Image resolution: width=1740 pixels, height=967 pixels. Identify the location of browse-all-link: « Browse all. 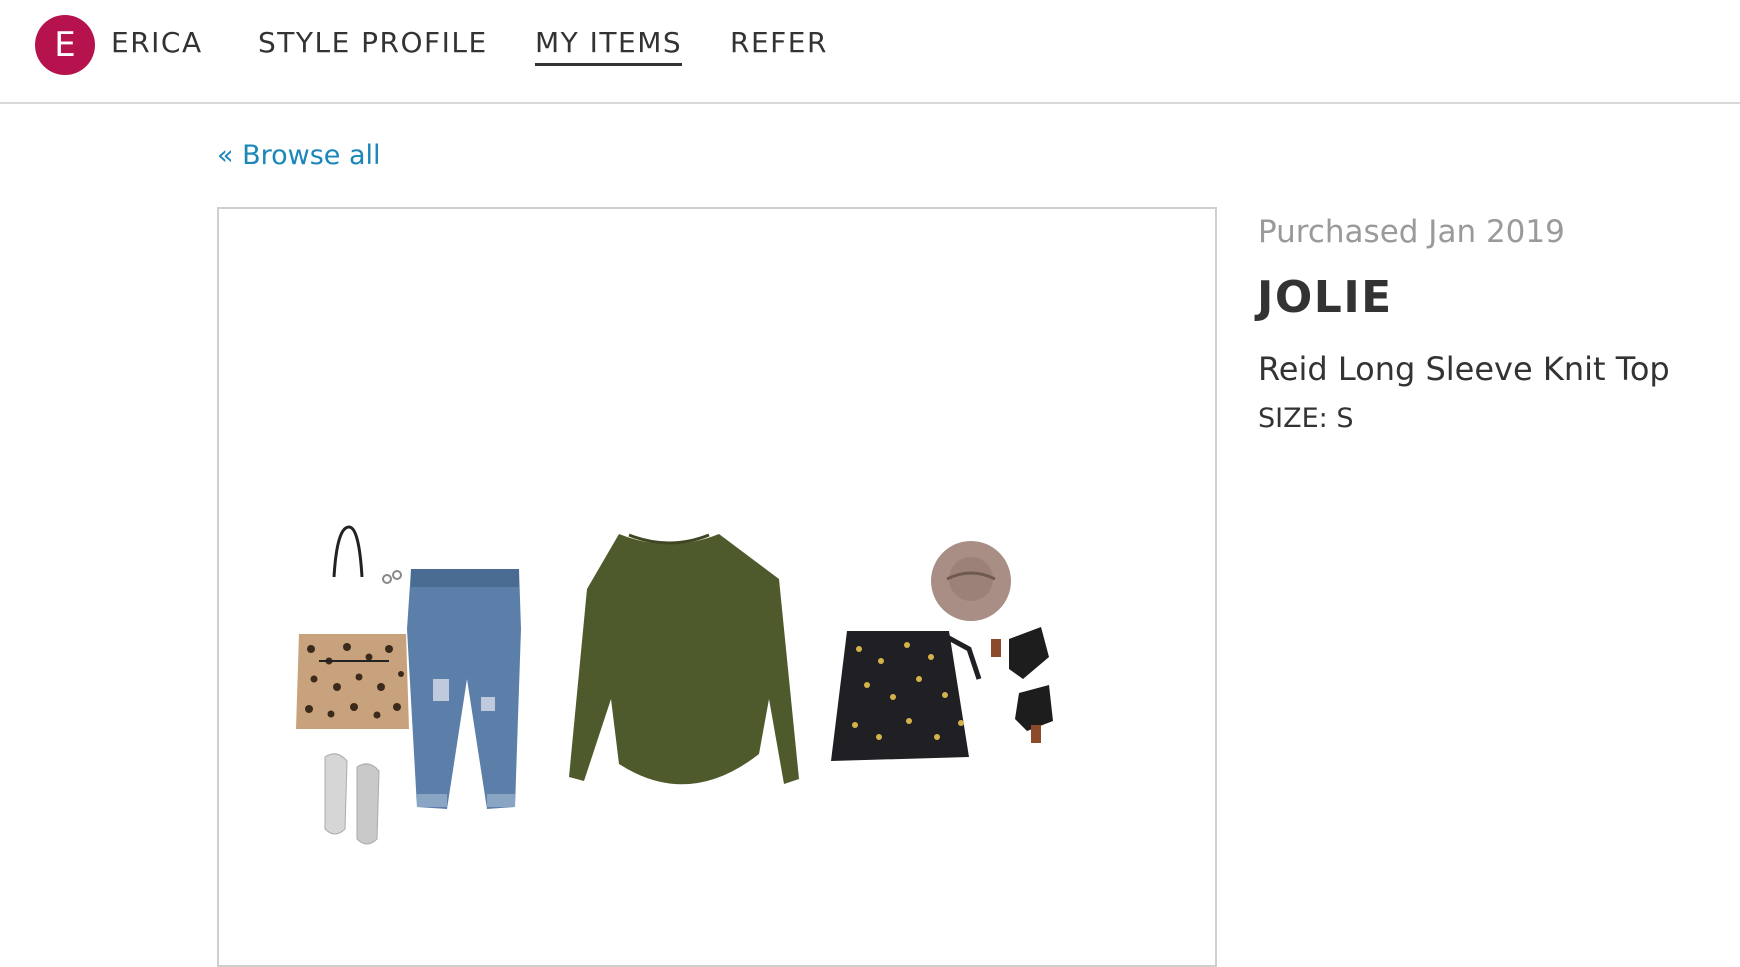
(299, 155).